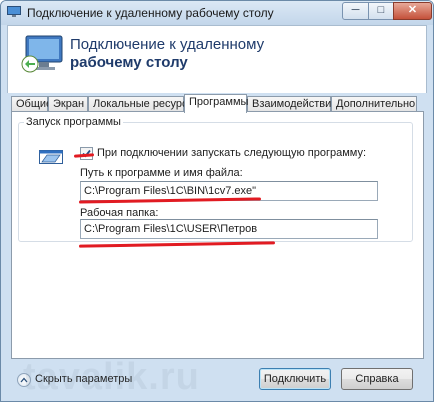  Describe the element at coordinates (177, 244) in the screenshot. I see `red-underline-workdir` at that location.